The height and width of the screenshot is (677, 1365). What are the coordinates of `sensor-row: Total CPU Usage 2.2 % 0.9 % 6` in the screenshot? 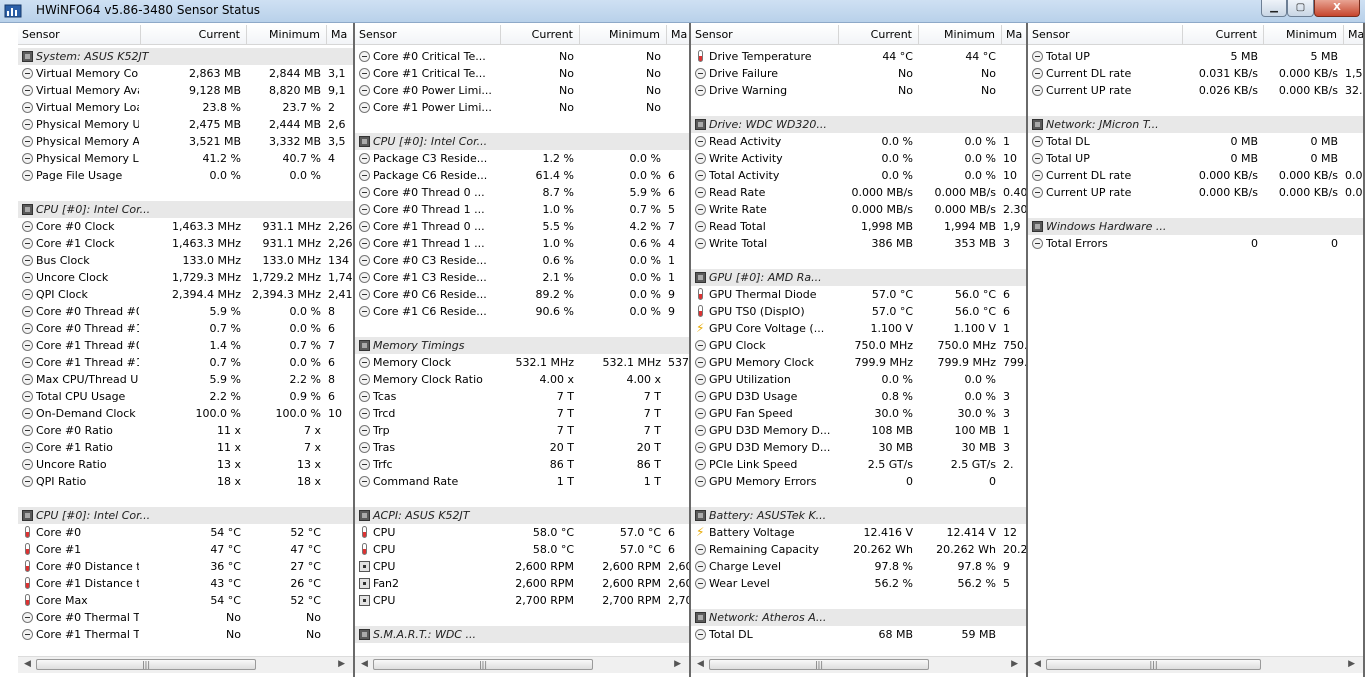 It's located at (185, 396).